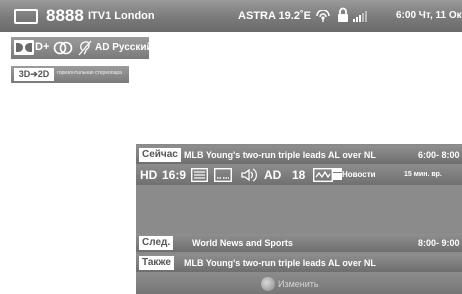 This screenshot has height=294, width=462. What do you see at coordinates (156, 243) in the screenshot?
I see `next-tag: След.` at bounding box center [156, 243].